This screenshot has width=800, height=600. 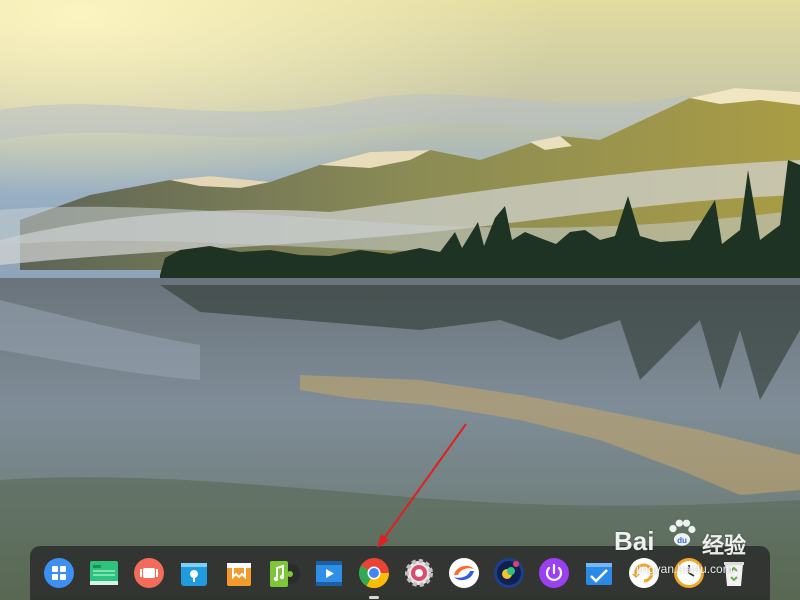 I want to click on dock-item-store, so click(x=239, y=573).